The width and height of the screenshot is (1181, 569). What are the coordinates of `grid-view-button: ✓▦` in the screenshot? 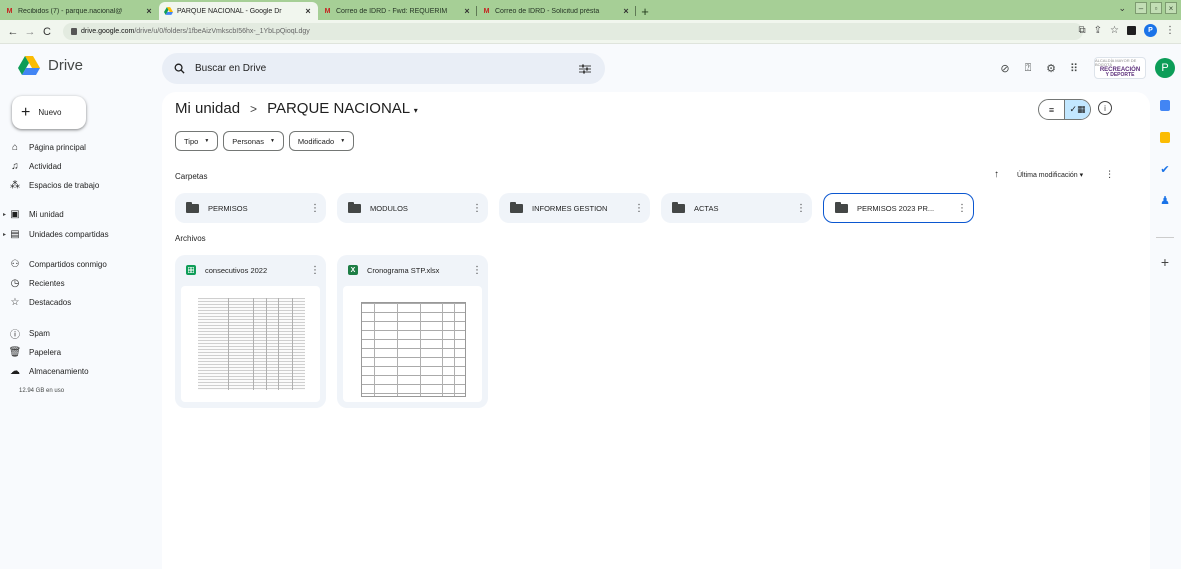 It's located at (1077, 109).